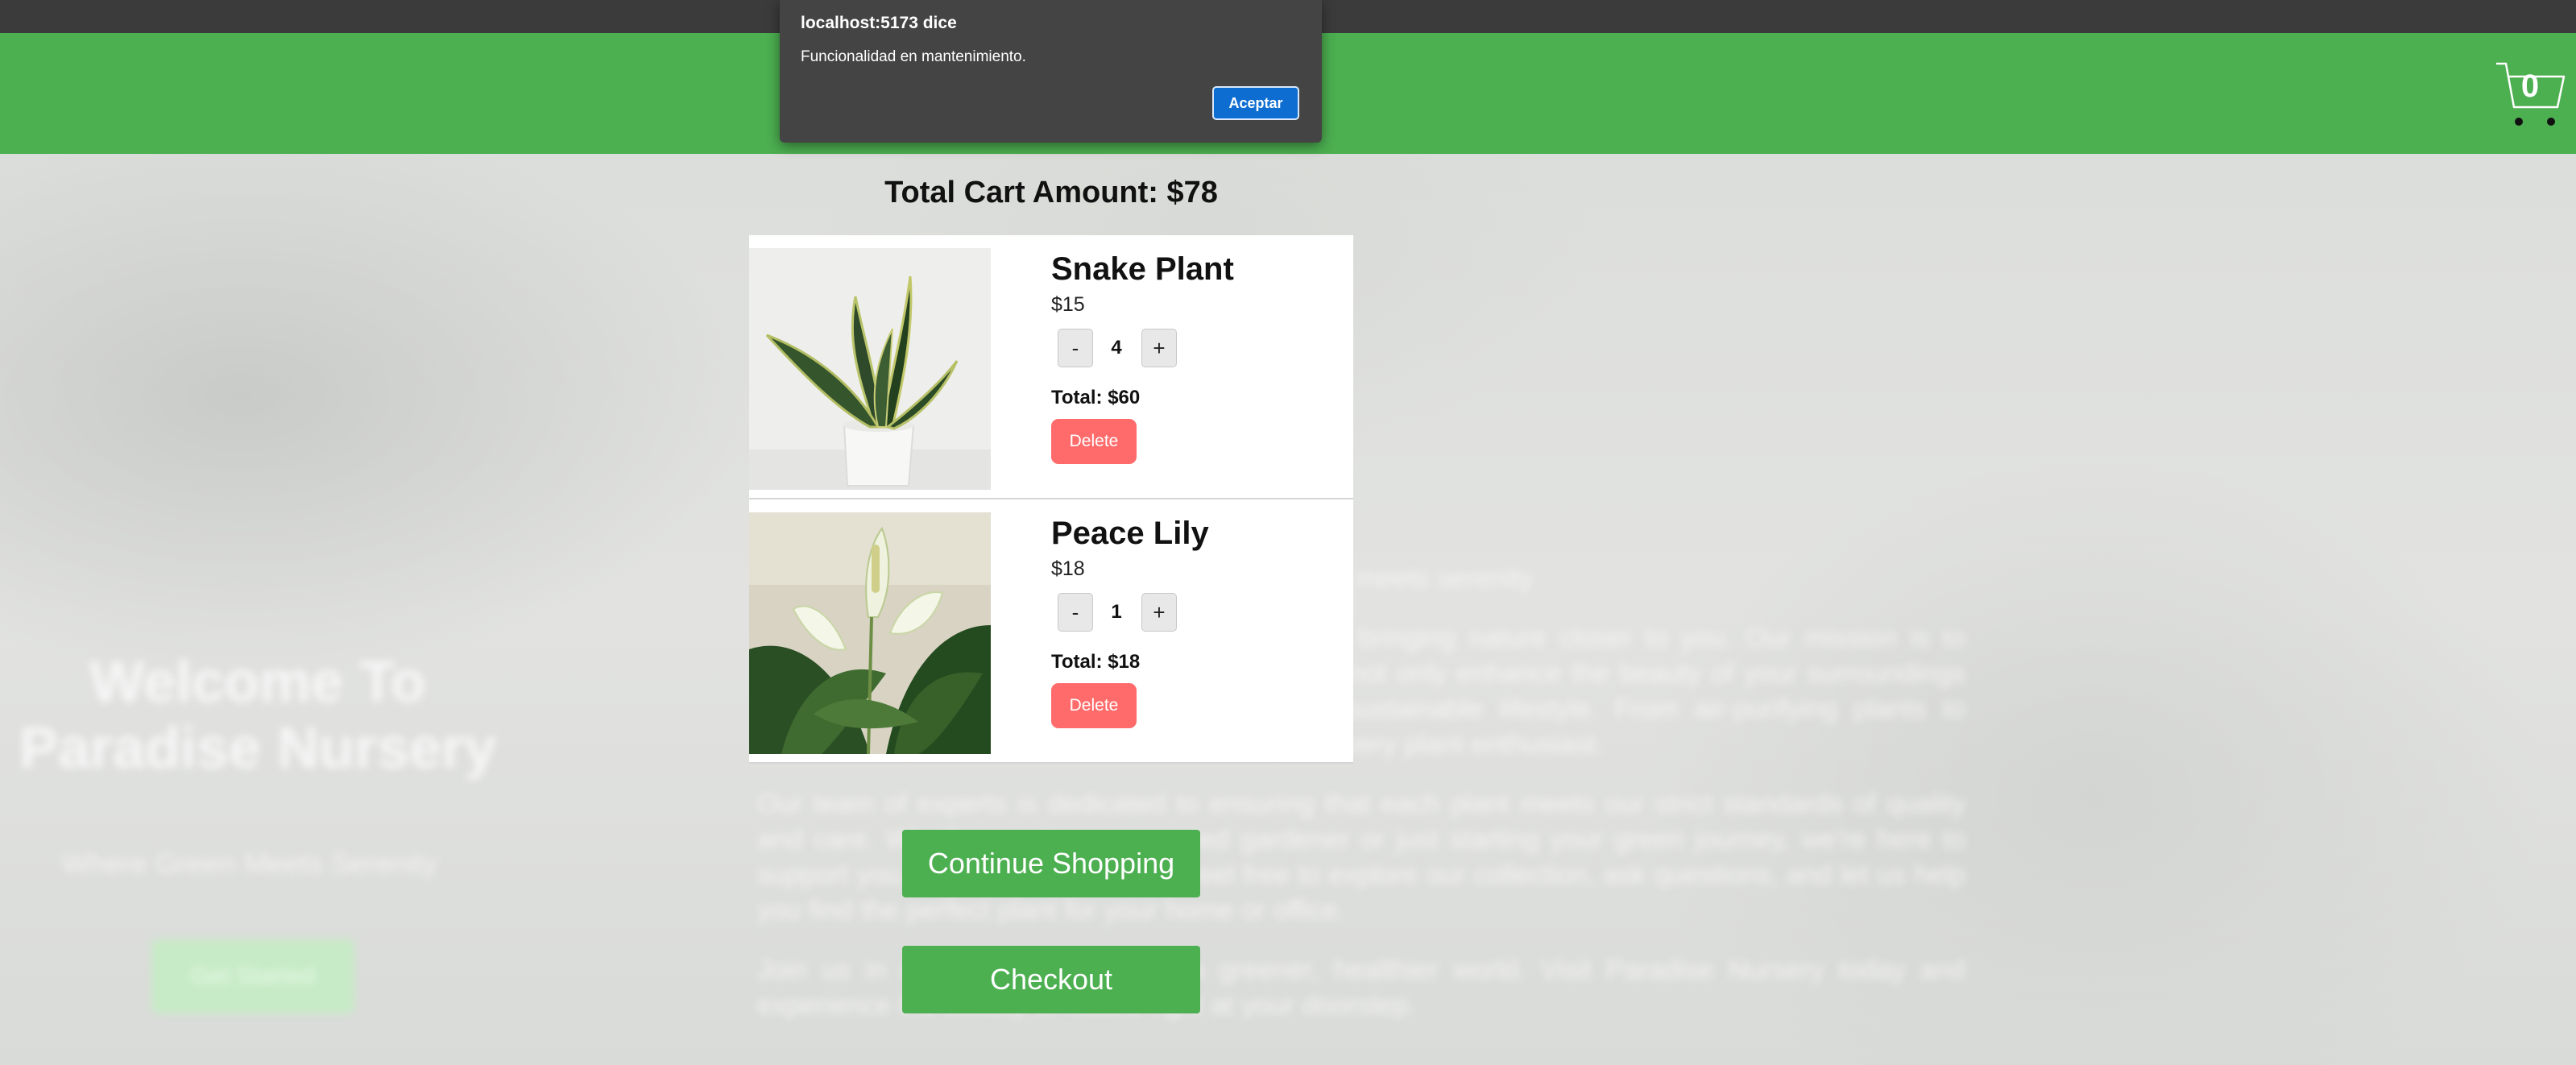 The height and width of the screenshot is (1065, 2576). What do you see at coordinates (1068, 568) in the screenshot?
I see `item-price: $18` at bounding box center [1068, 568].